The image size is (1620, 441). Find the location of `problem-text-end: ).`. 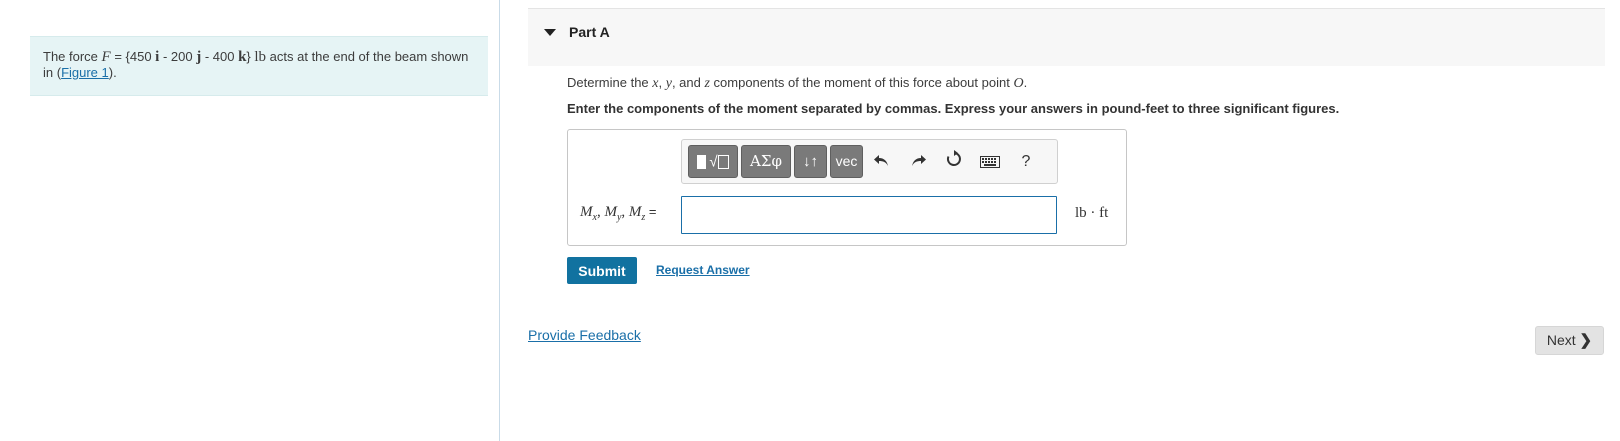

problem-text-end: ). is located at coordinates (112, 72).